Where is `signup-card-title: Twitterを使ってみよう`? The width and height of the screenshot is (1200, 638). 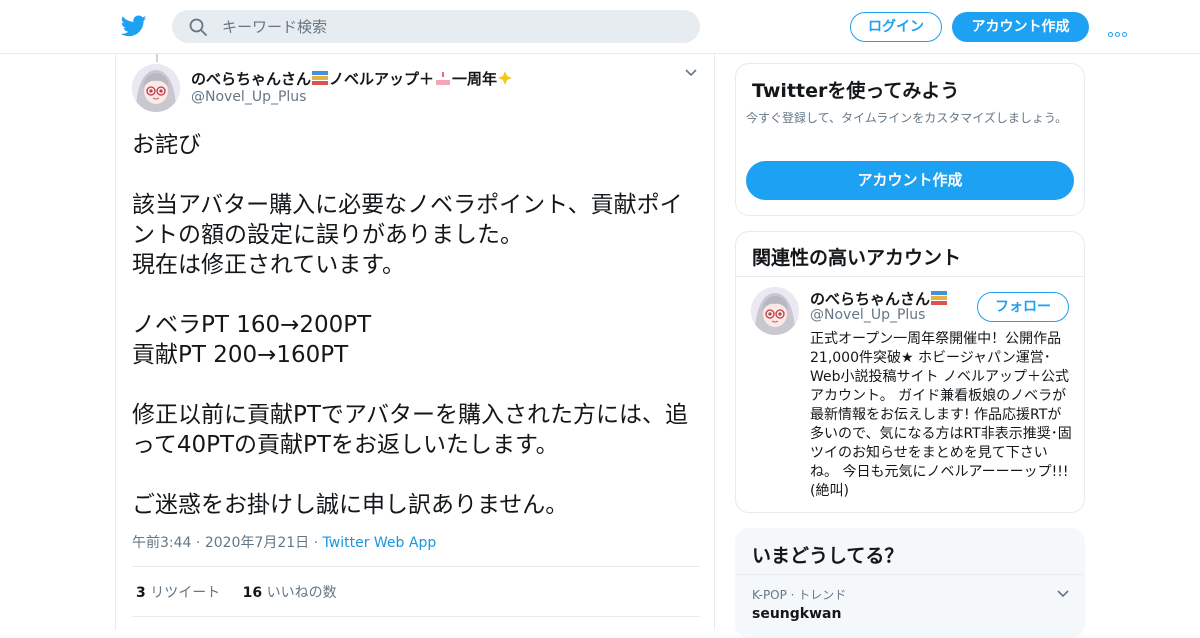 signup-card-title: Twitterを使ってみよう is located at coordinates (856, 91).